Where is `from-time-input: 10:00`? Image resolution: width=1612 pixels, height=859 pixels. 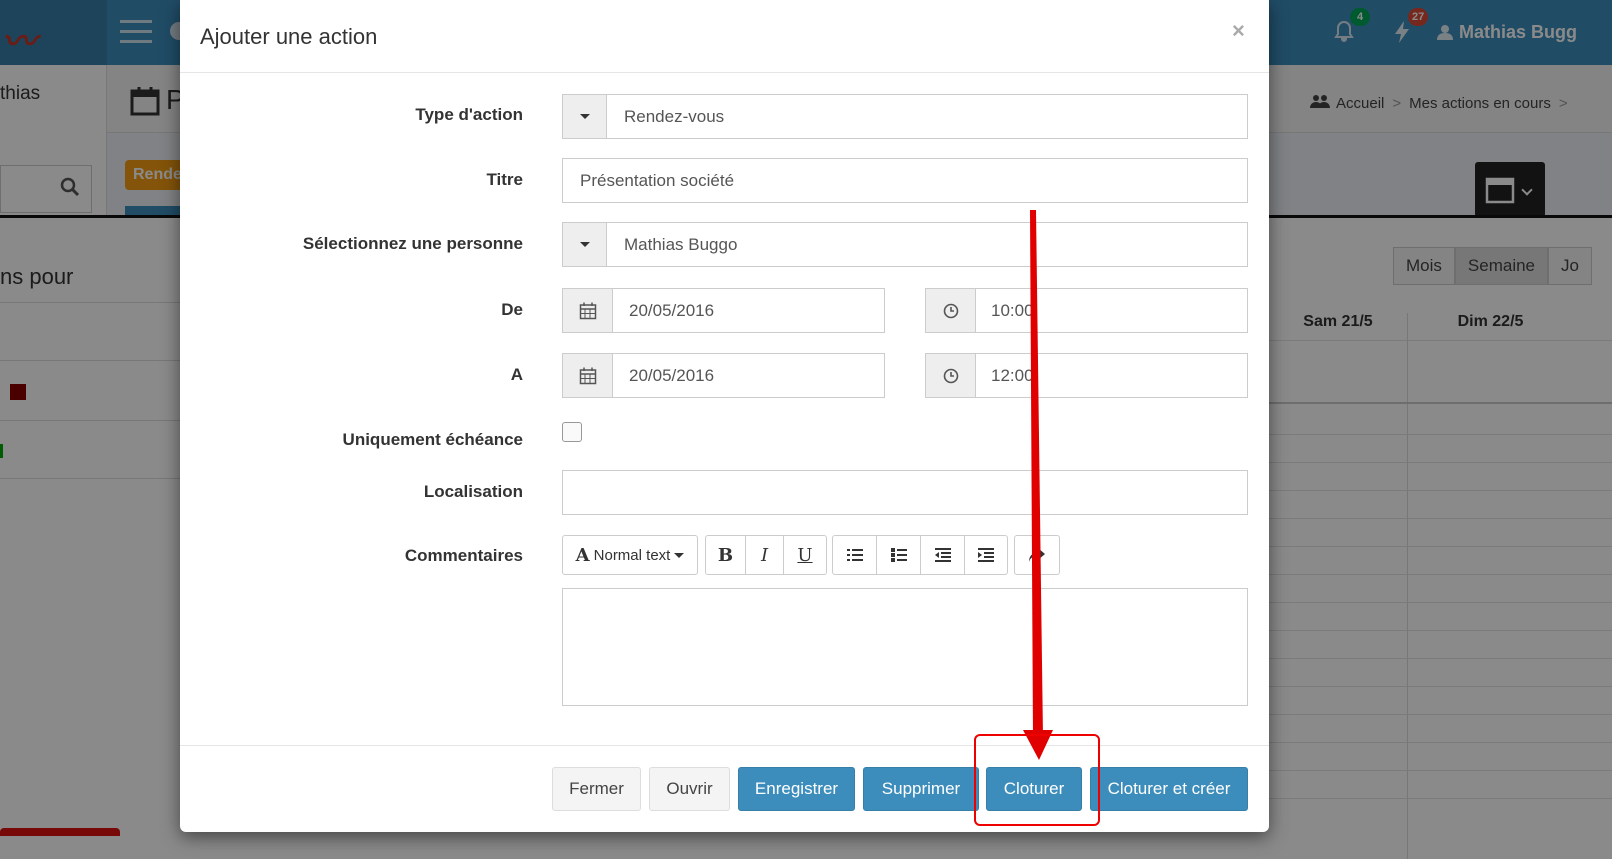
from-time-input: 10:00 is located at coordinates (1086, 310).